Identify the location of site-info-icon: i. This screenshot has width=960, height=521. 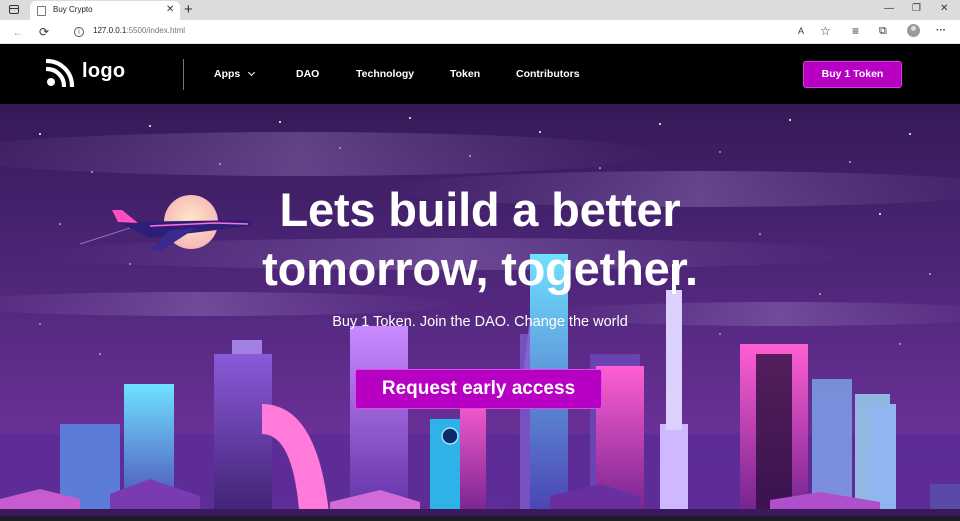
(79, 32).